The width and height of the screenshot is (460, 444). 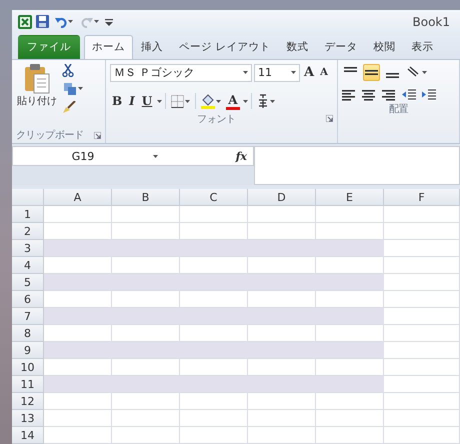 What do you see at coordinates (309, 73) in the screenshot?
I see `grow-font-button: A` at bounding box center [309, 73].